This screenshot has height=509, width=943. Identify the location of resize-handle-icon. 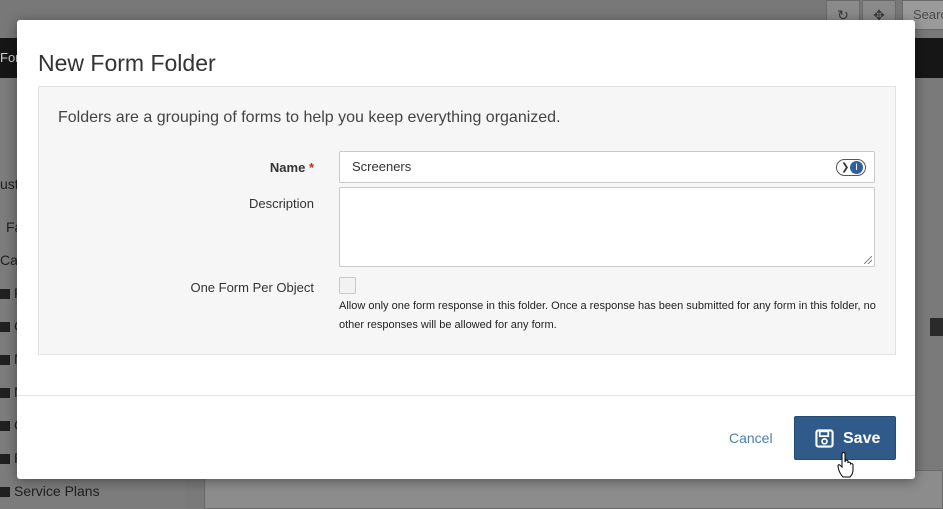
(868, 260).